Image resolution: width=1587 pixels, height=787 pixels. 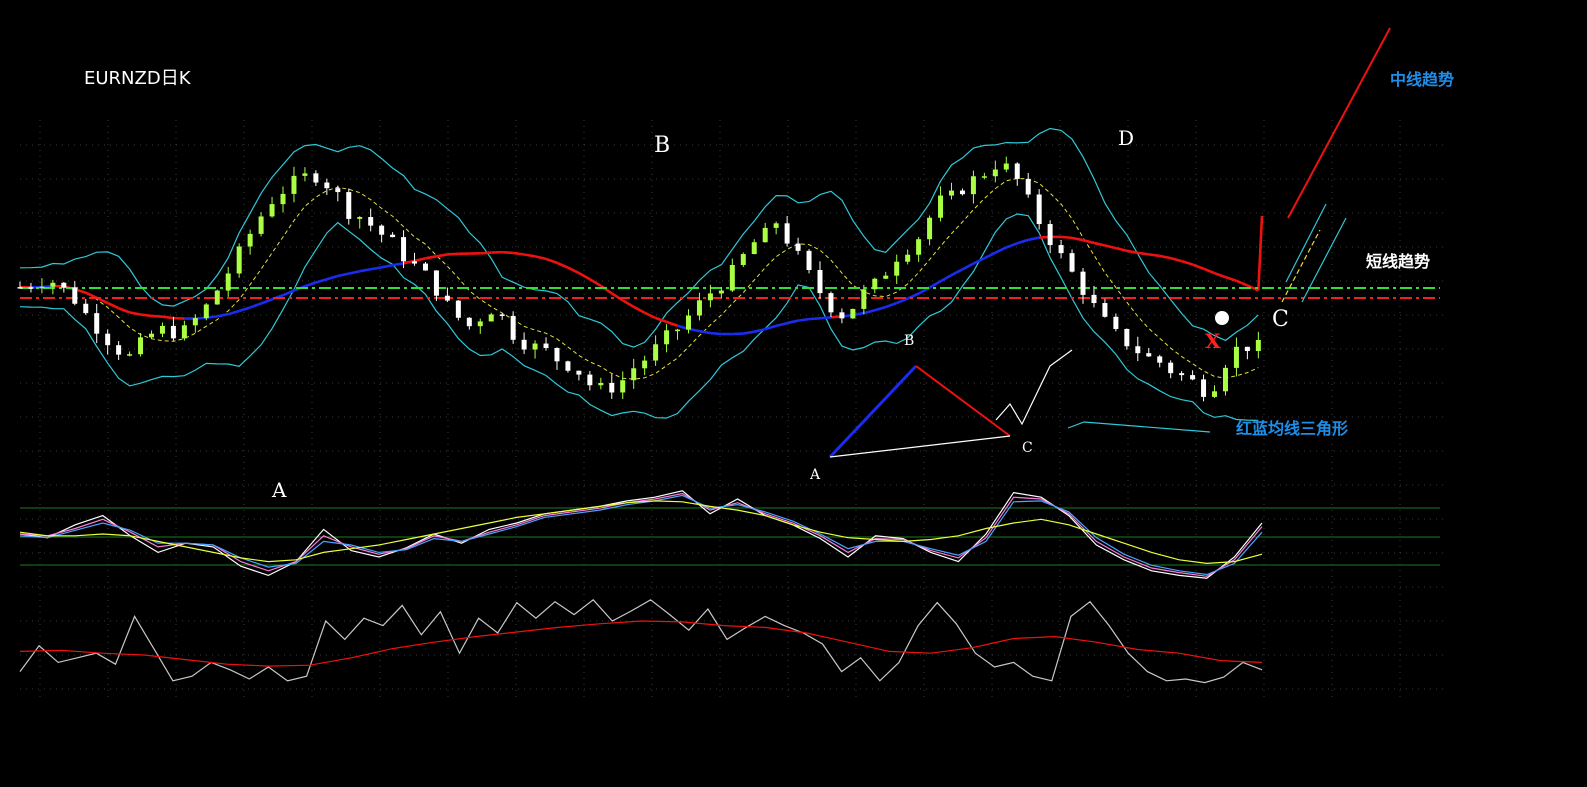 What do you see at coordinates (1306, 243) in the screenshot?
I see `short-trend-channel-left` at bounding box center [1306, 243].